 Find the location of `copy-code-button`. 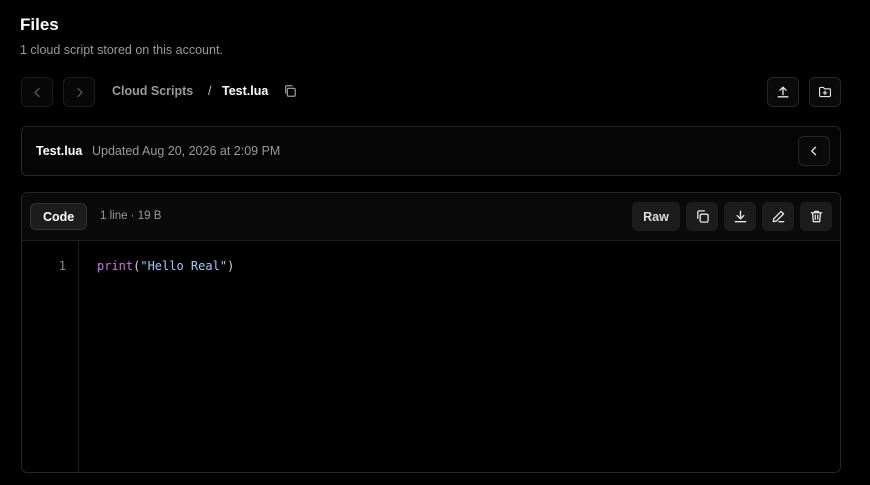

copy-code-button is located at coordinates (702, 216).